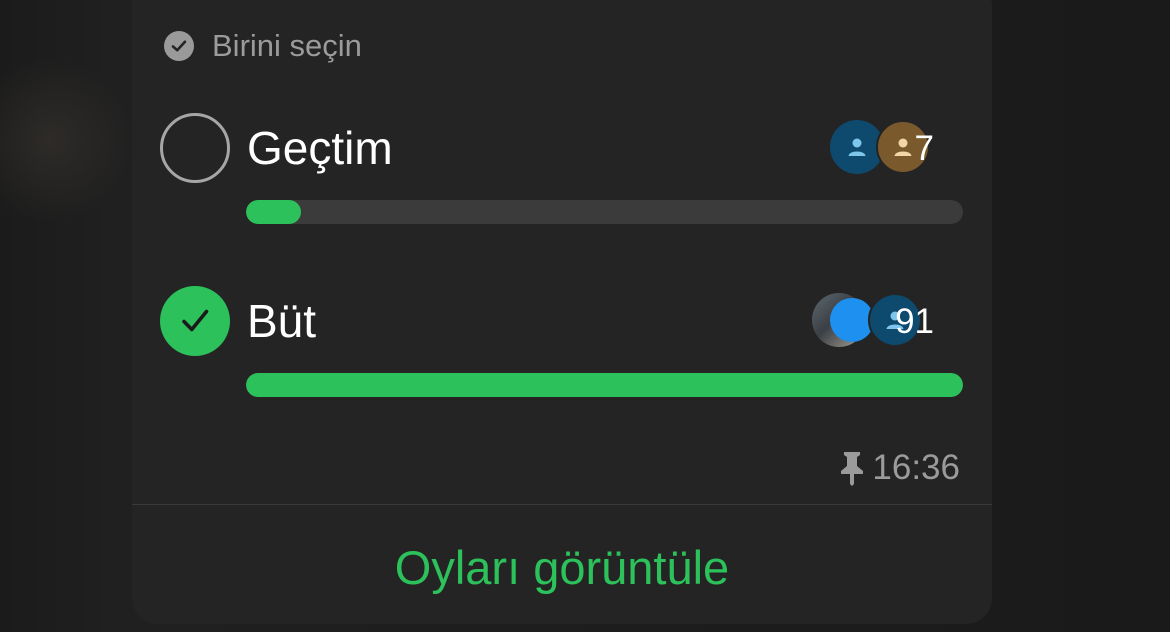 This screenshot has width=1170, height=632. What do you see at coordinates (282, 321) in the screenshot?
I see `option-label: Büt` at bounding box center [282, 321].